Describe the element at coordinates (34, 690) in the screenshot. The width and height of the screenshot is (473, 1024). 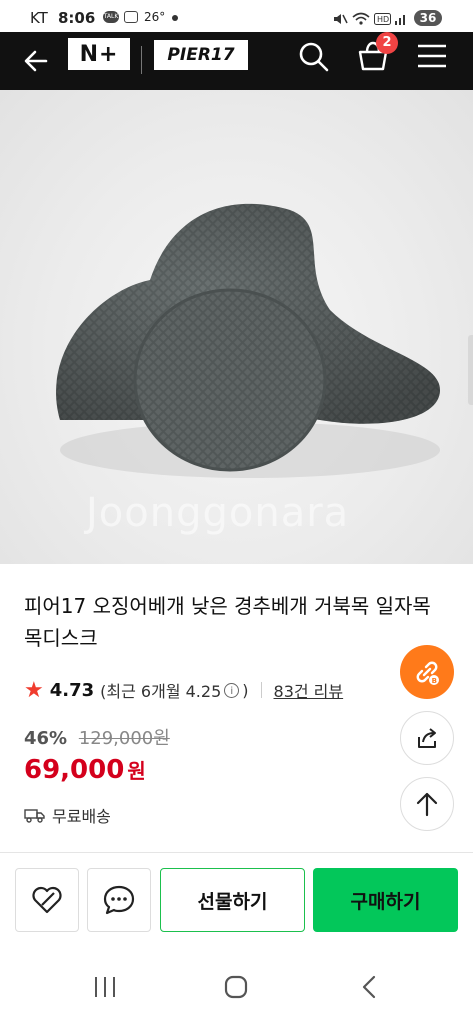
I see `star-icon: ★` at that location.